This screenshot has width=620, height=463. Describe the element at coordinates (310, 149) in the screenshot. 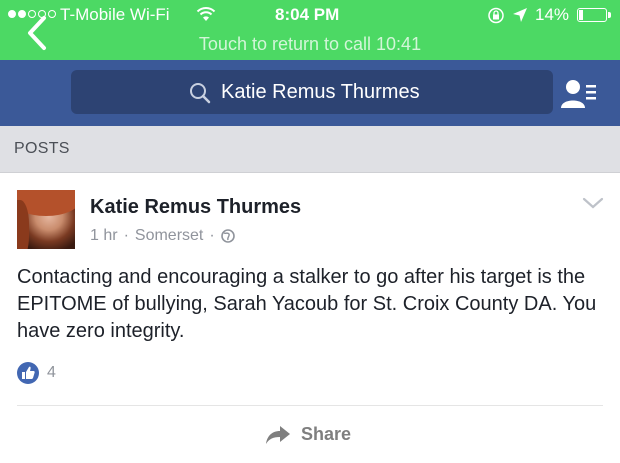

I see `posts-section-header: POSTS` at that location.